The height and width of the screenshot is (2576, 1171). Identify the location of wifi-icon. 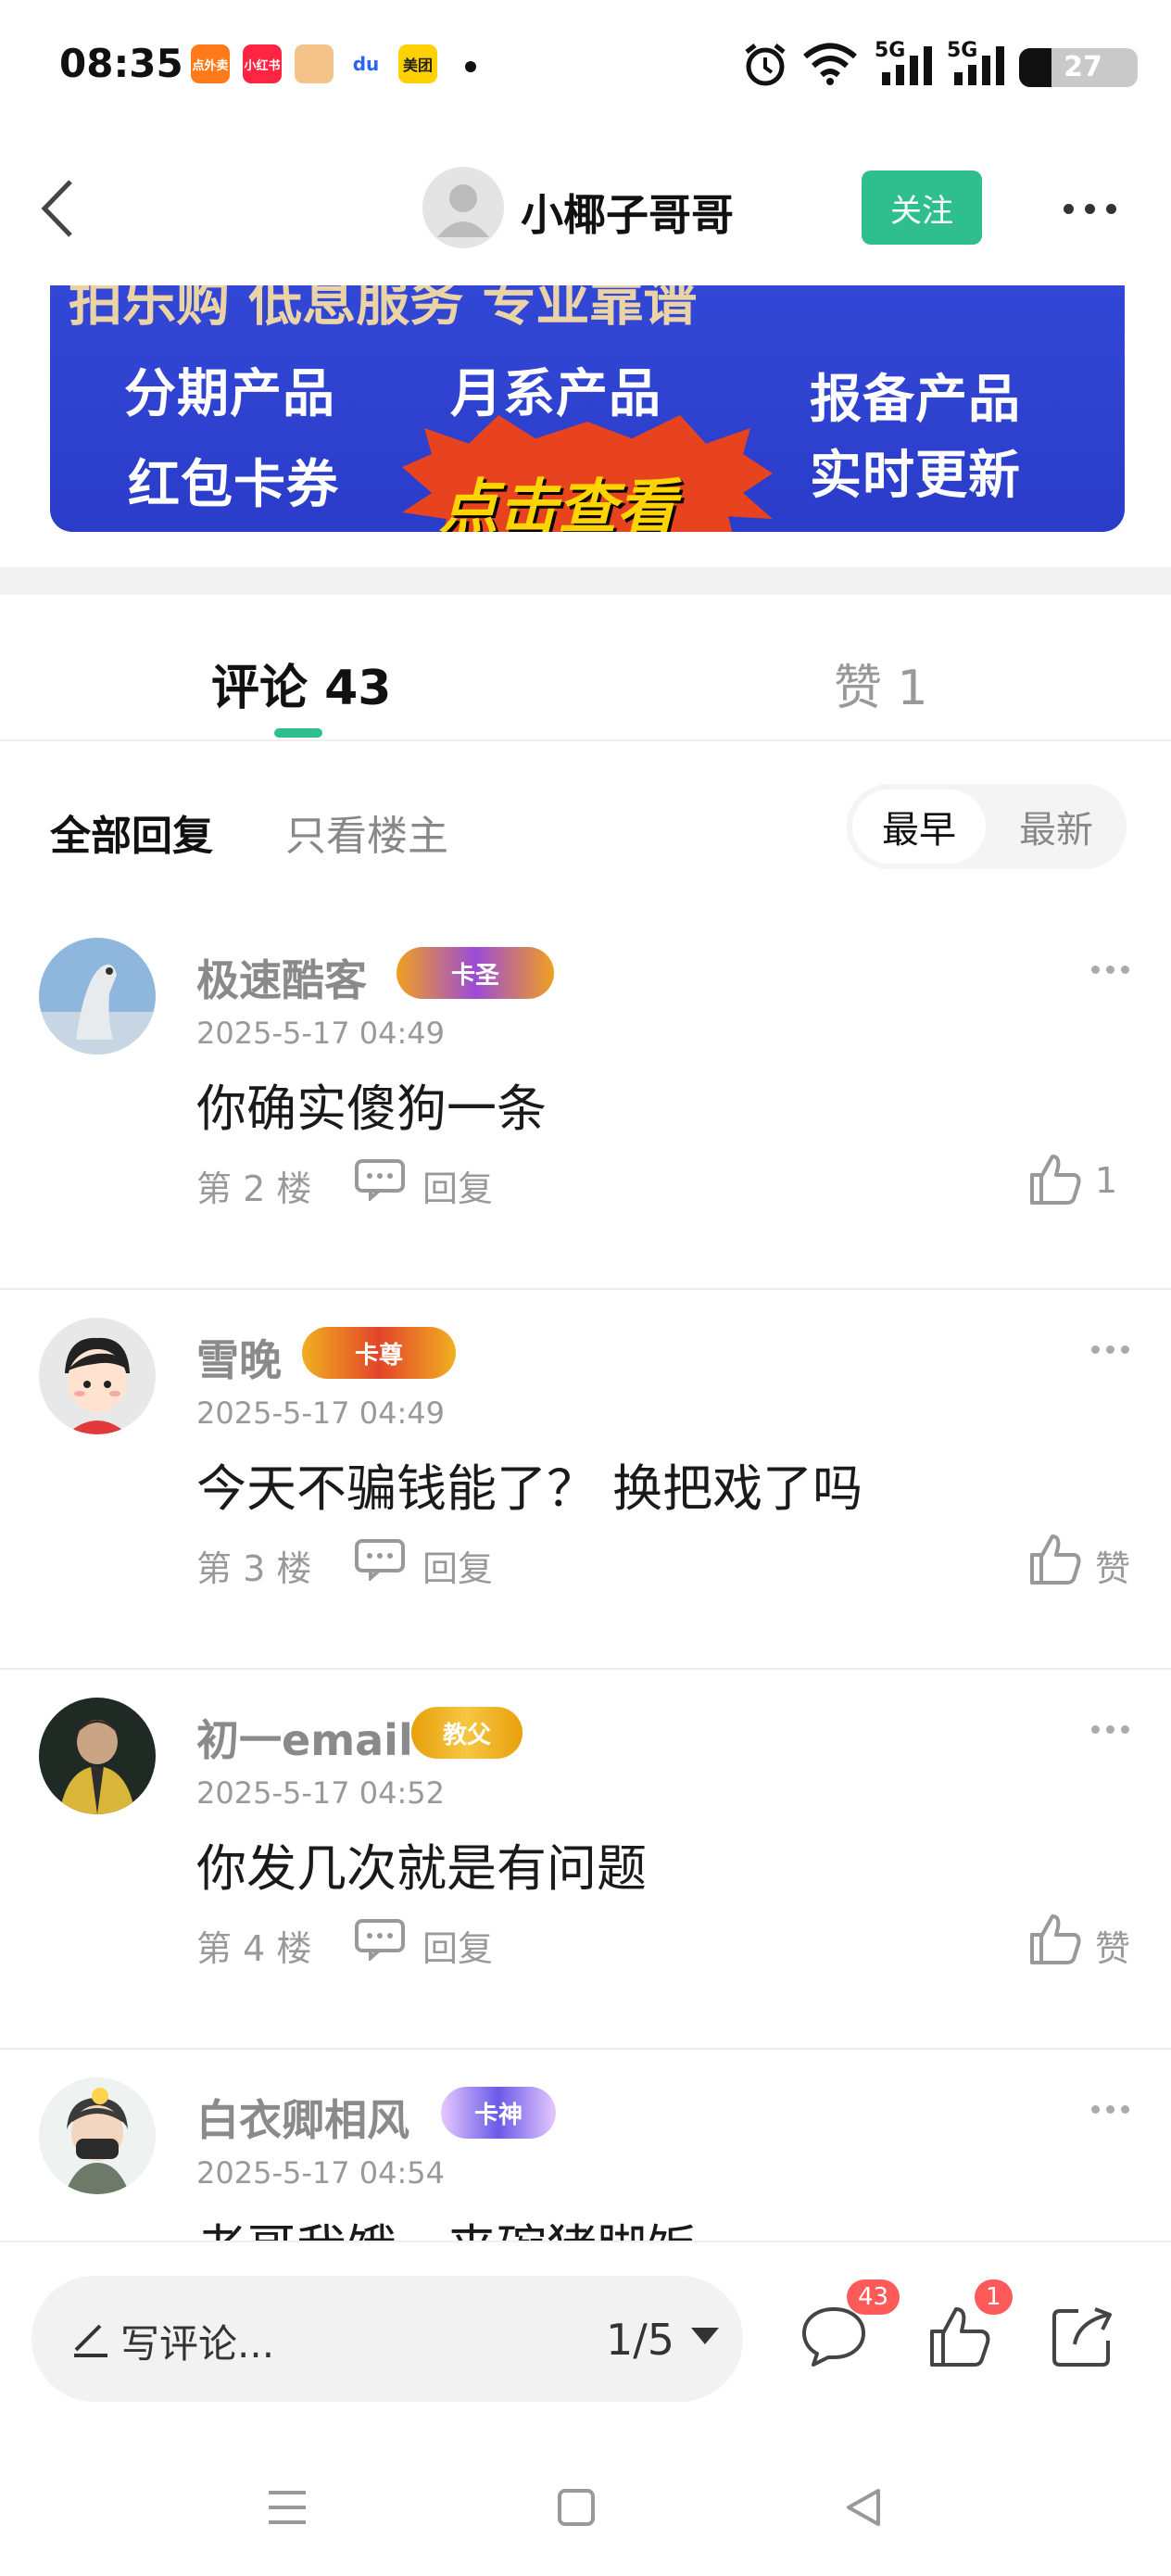
(830, 64).